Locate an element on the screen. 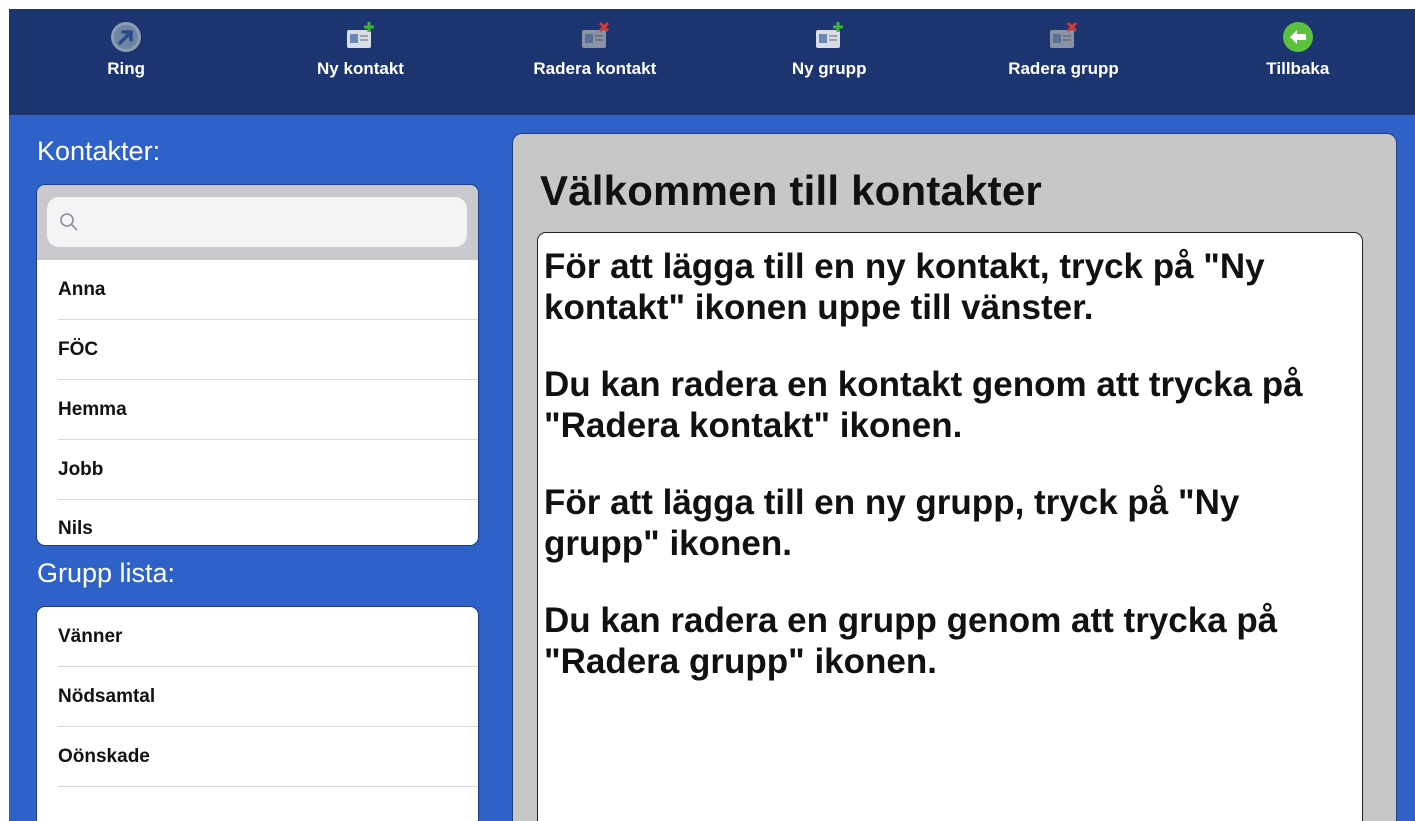  contacts-title: Kontakter: is located at coordinates (99, 151).